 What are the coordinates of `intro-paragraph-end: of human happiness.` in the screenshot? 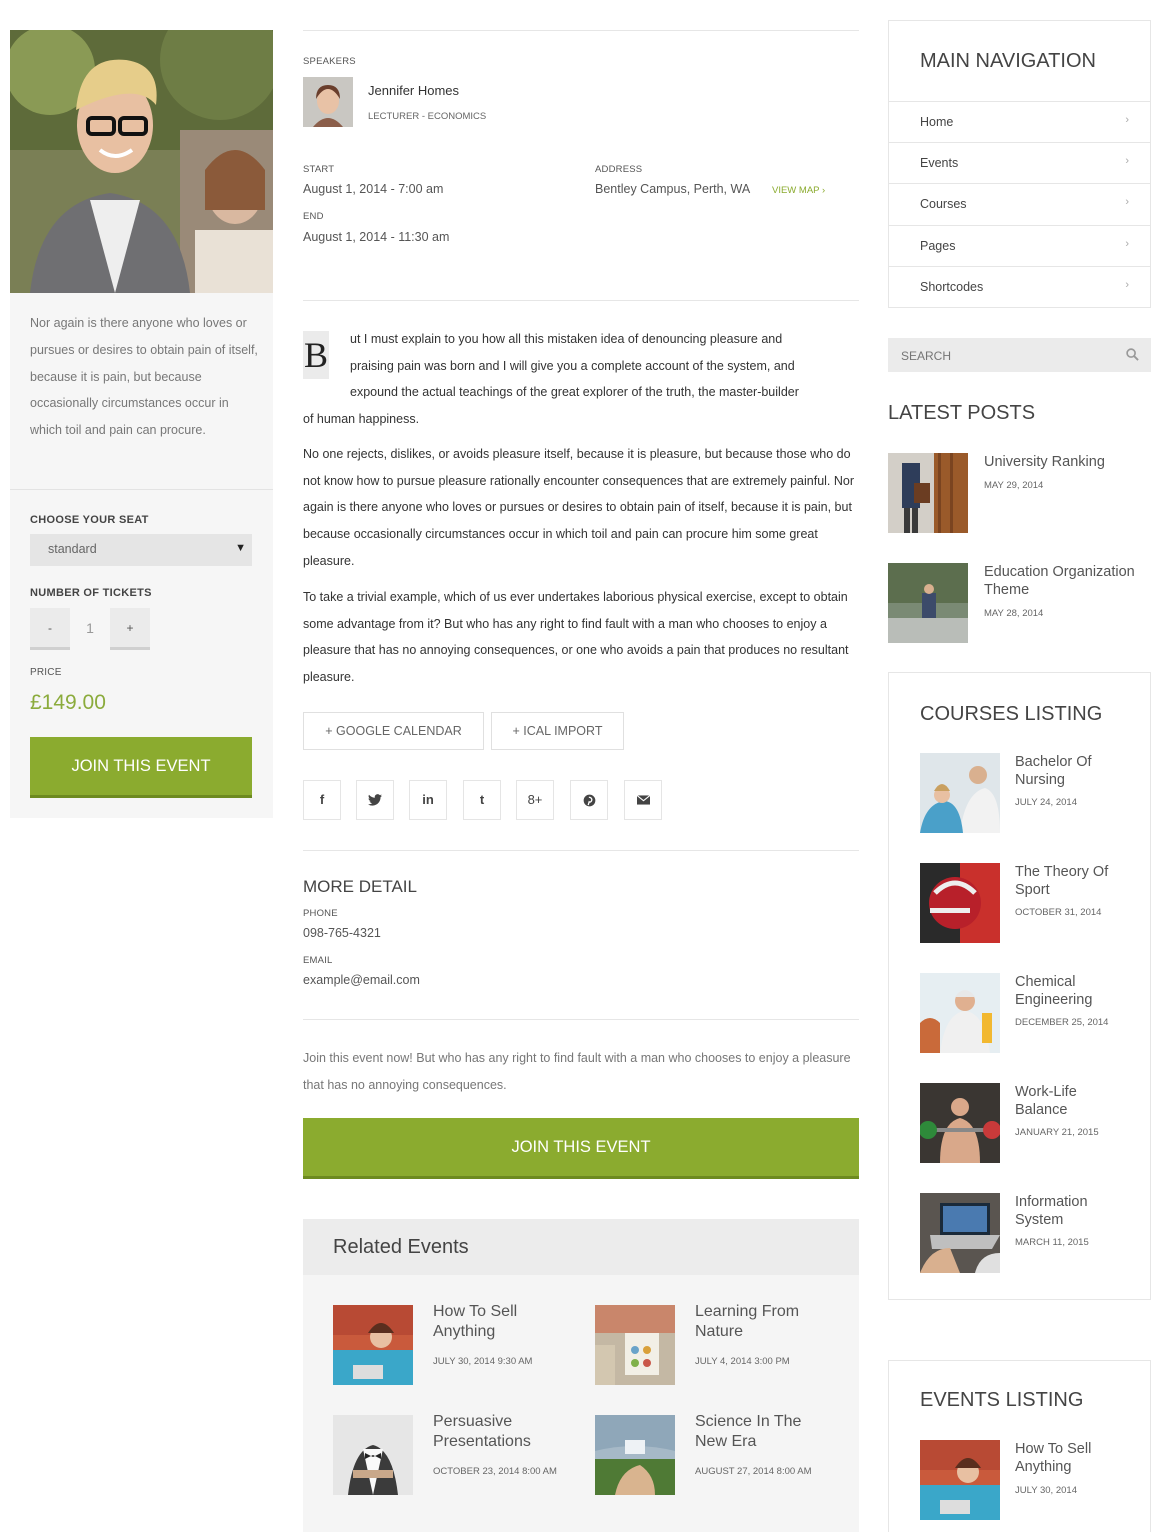 It's located at (361, 419).